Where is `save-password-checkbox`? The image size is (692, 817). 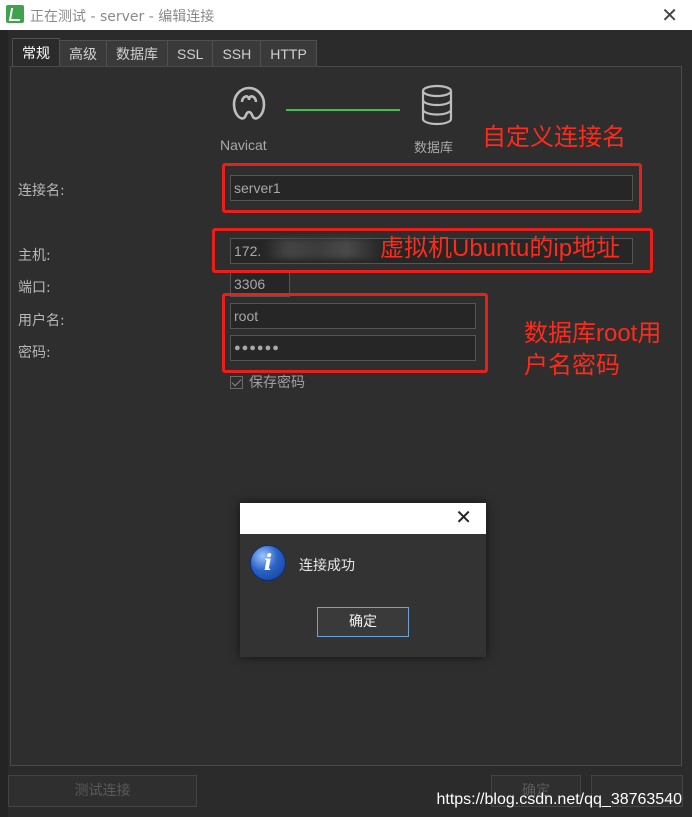 save-password-checkbox is located at coordinates (236, 382).